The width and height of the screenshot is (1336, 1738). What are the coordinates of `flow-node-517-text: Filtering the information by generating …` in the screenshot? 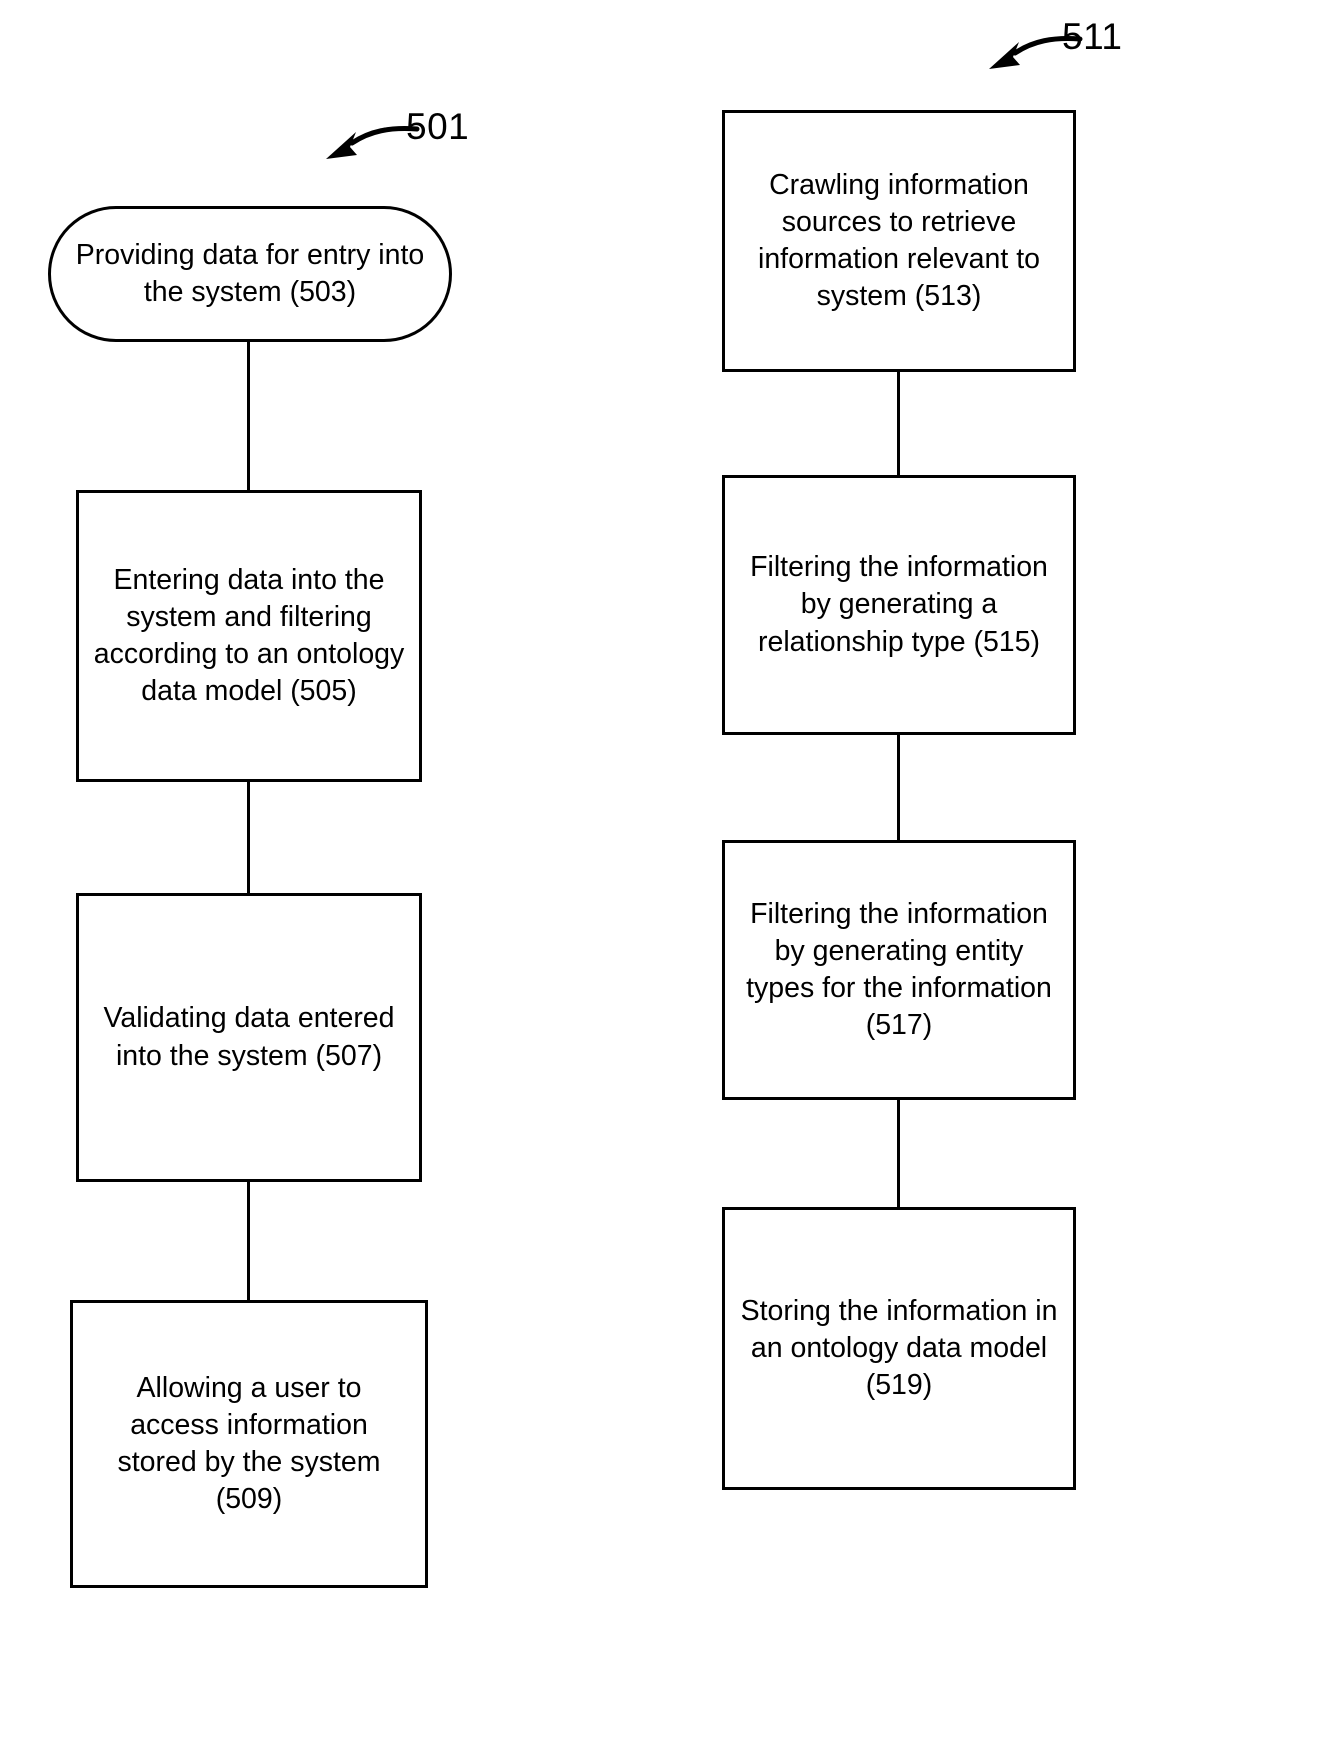 It's located at (899, 969).